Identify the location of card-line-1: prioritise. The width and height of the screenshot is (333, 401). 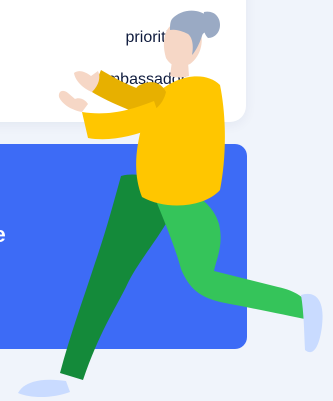
(155, 37).